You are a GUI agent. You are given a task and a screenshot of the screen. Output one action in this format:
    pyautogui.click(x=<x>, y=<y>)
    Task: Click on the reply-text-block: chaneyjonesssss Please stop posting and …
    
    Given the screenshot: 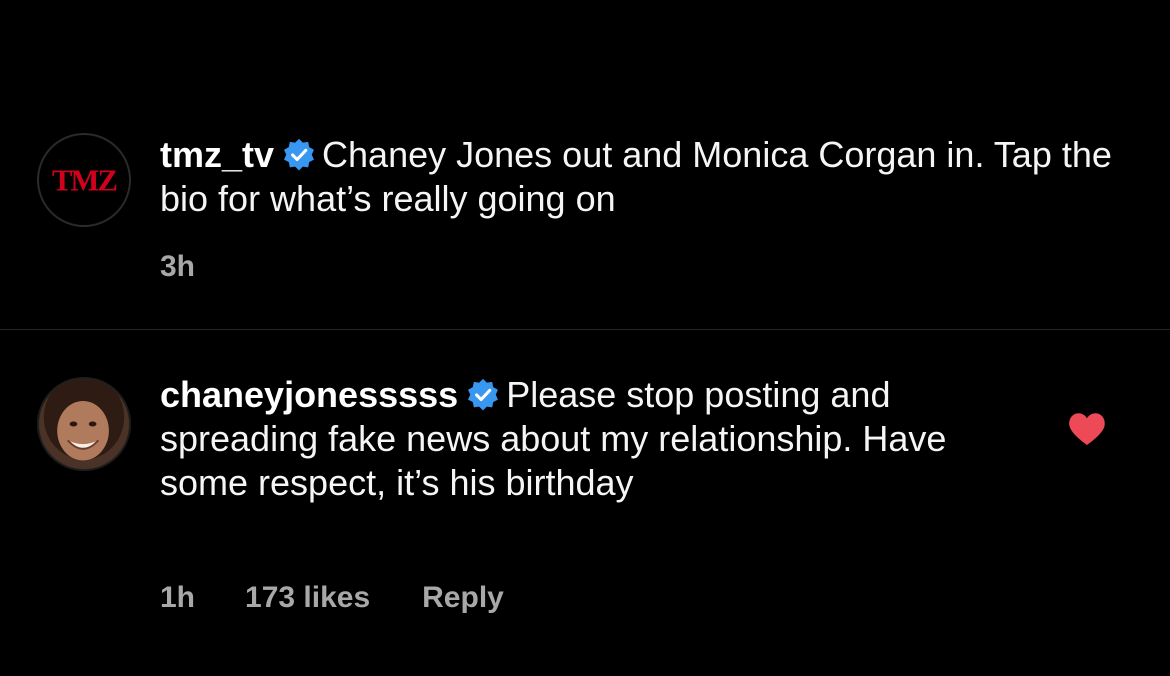 What is the action you would take?
    pyautogui.click(x=560, y=439)
    